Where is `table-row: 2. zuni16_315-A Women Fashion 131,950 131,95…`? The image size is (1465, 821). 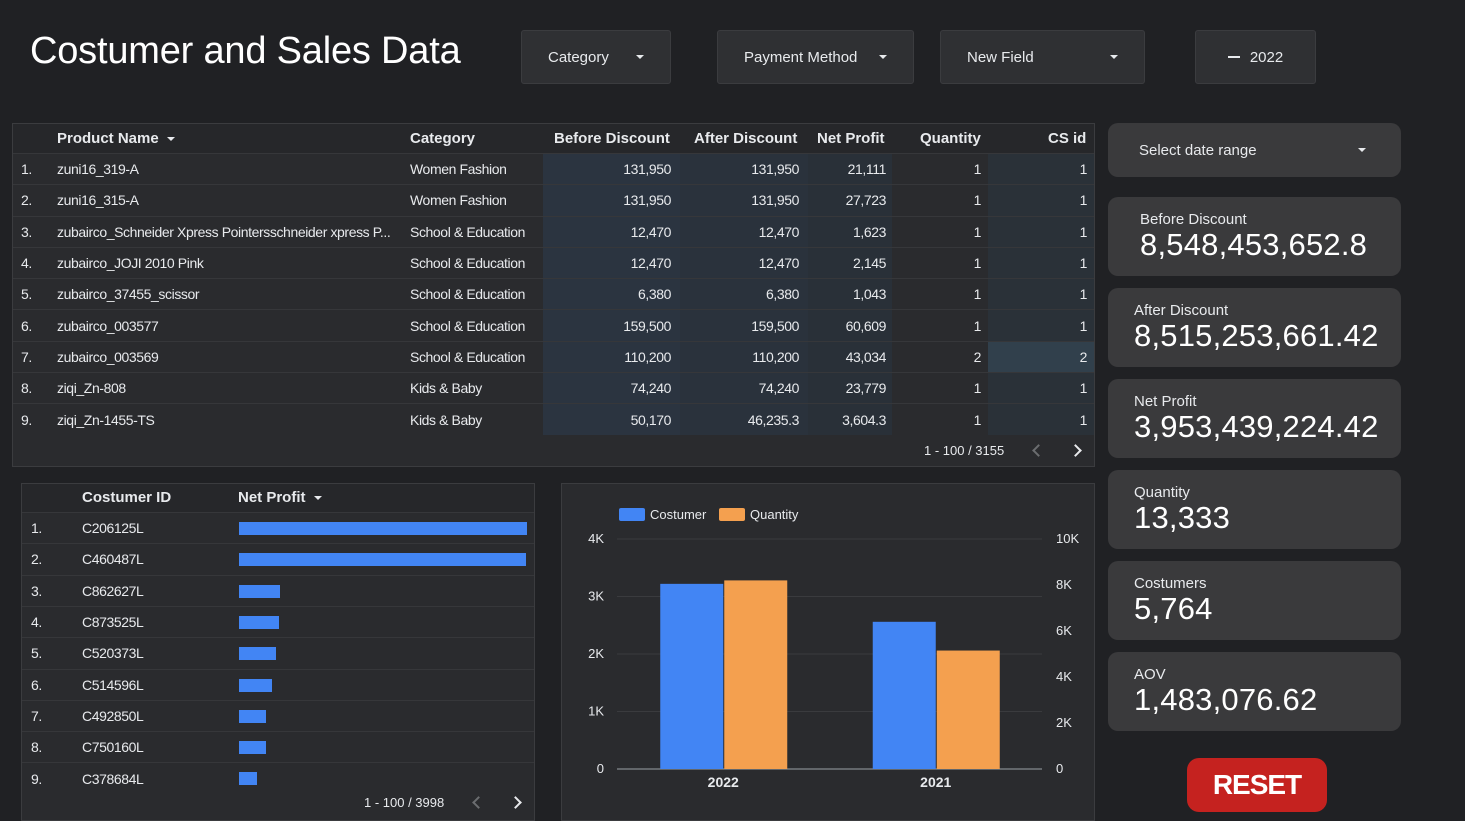 table-row: 2. zuni16_315-A Women Fashion 131,950 131,95… is located at coordinates (553, 200).